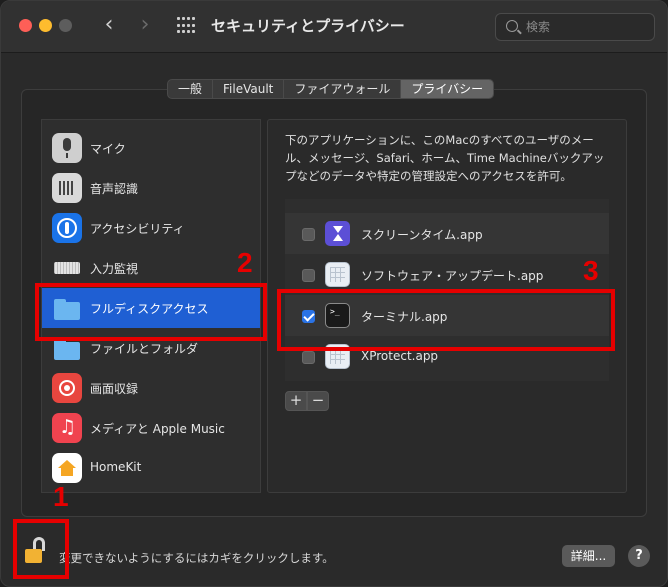 The height and width of the screenshot is (587, 668). What do you see at coordinates (67, 188) in the screenshot?
I see `voice-waveform-icon` at bounding box center [67, 188].